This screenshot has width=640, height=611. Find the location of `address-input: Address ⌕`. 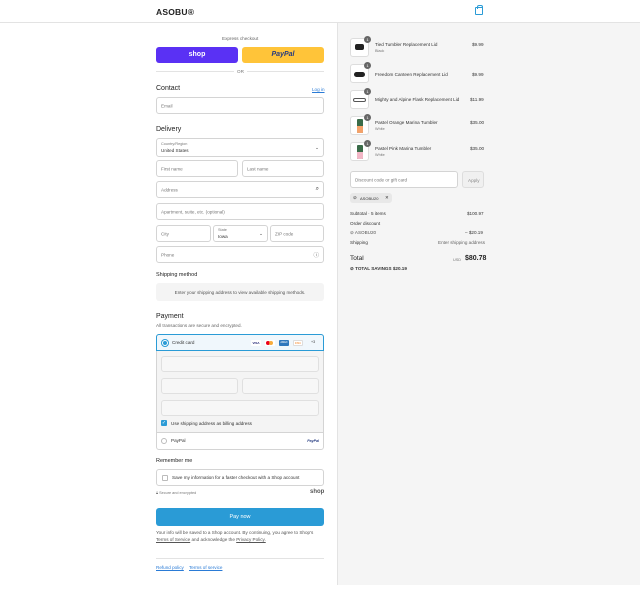

address-input: Address ⌕ is located at coordinates (240, 189).